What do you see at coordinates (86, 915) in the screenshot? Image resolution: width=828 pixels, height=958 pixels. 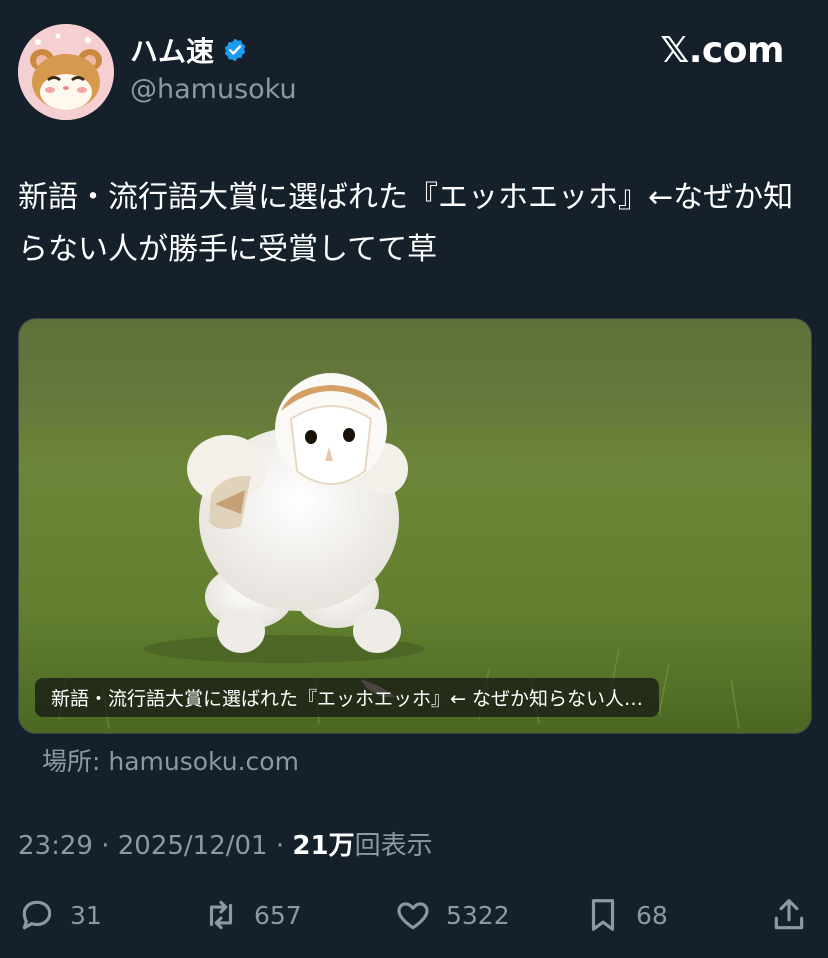 I see `reply-count: 31` at bounding box center [86, 915].